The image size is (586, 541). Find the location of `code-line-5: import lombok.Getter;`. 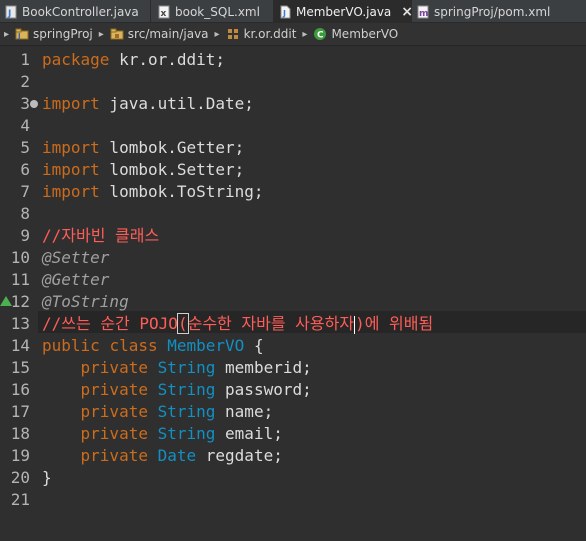

code-line-5: import lombok.Getter; is located at coordinates (143, 147).